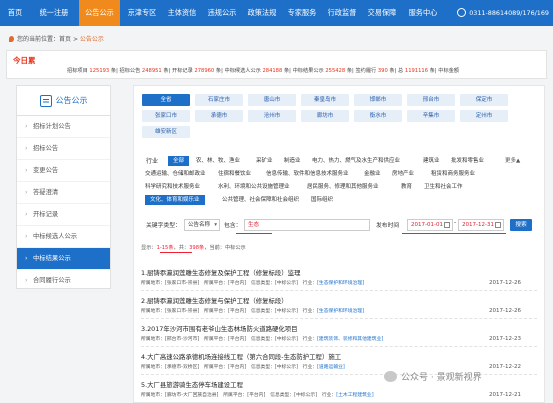 This screenshot has width=553, height=403. Describe the element at coordinates (335, 71) in the screenshot. I see `stat-value: 255428` at that location.